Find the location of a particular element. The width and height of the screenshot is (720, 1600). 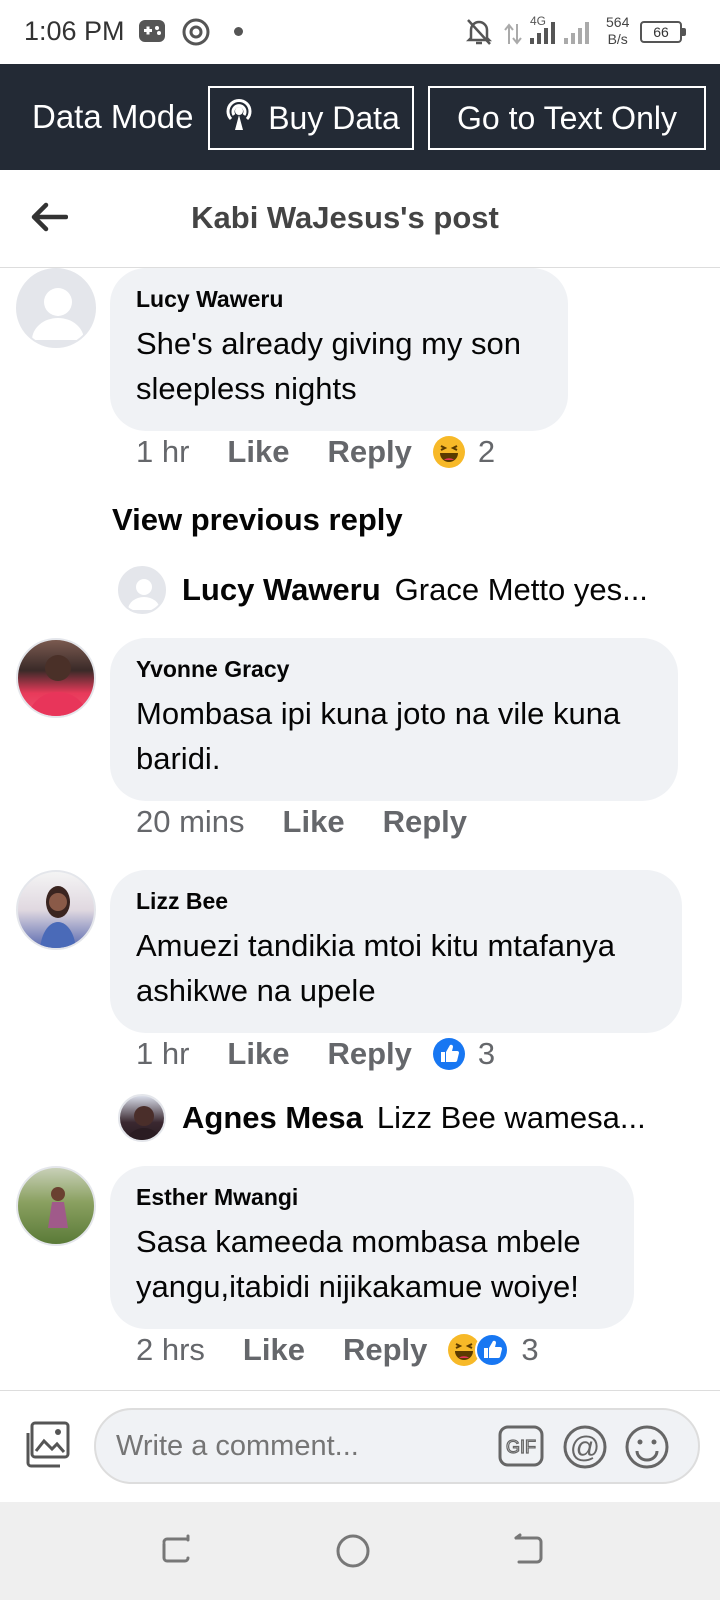

back-nav-button is located at coordinates (530, 1552).